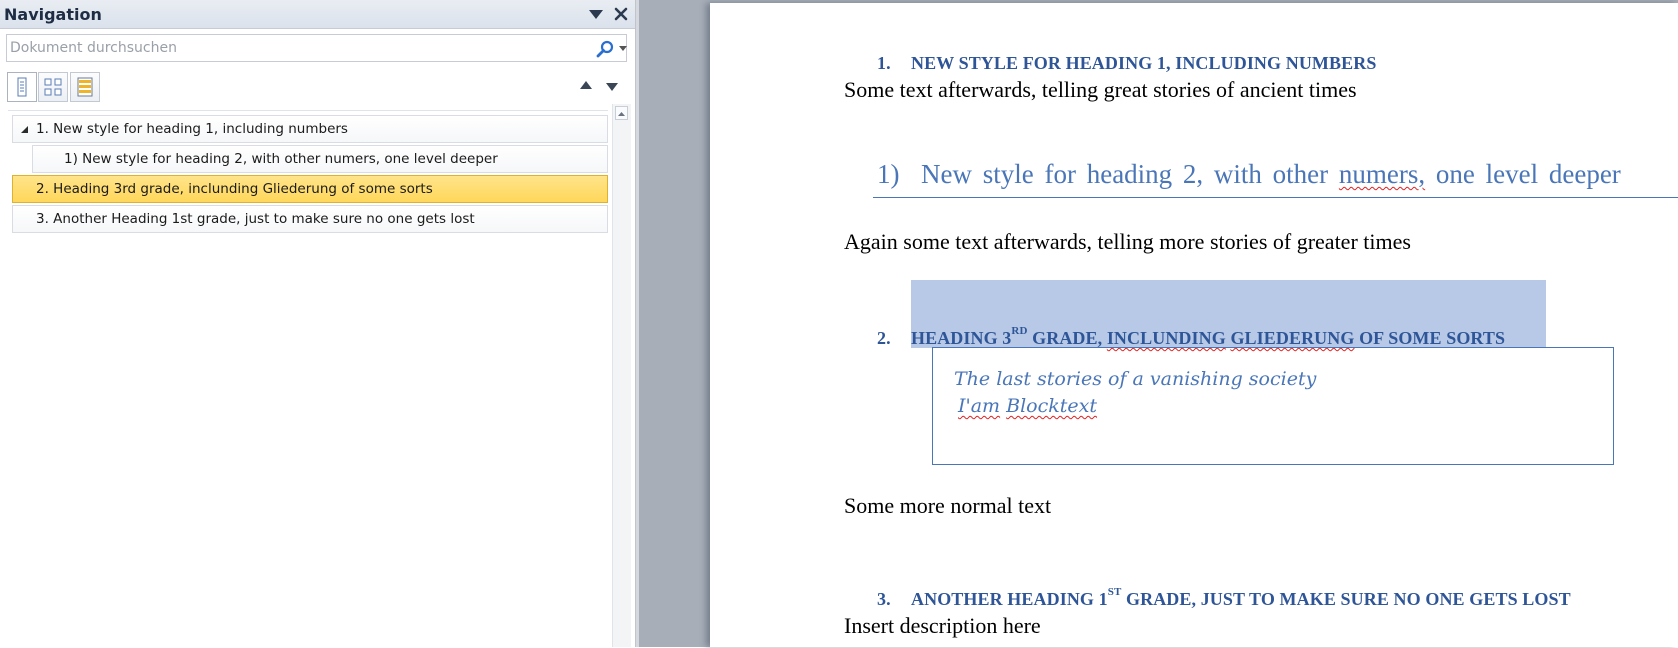  I want to click on scroll-up-arrow-icon, so click(621, 114).